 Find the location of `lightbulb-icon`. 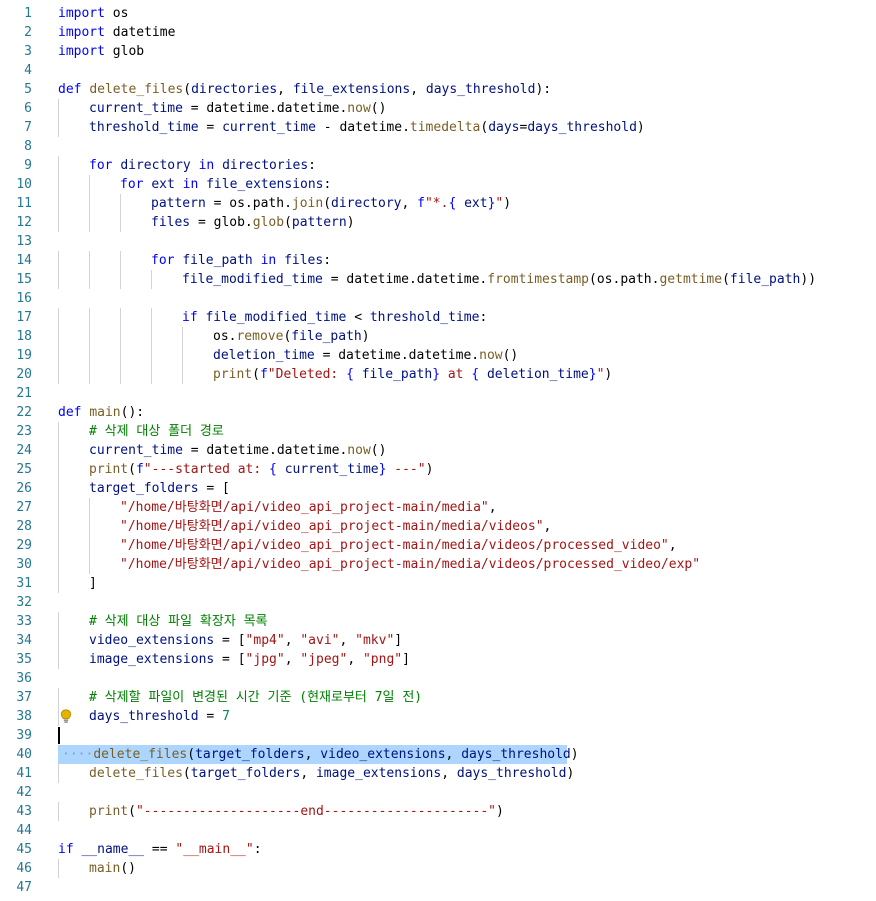

lightbulb-icon is located at coordinates (66, 716).